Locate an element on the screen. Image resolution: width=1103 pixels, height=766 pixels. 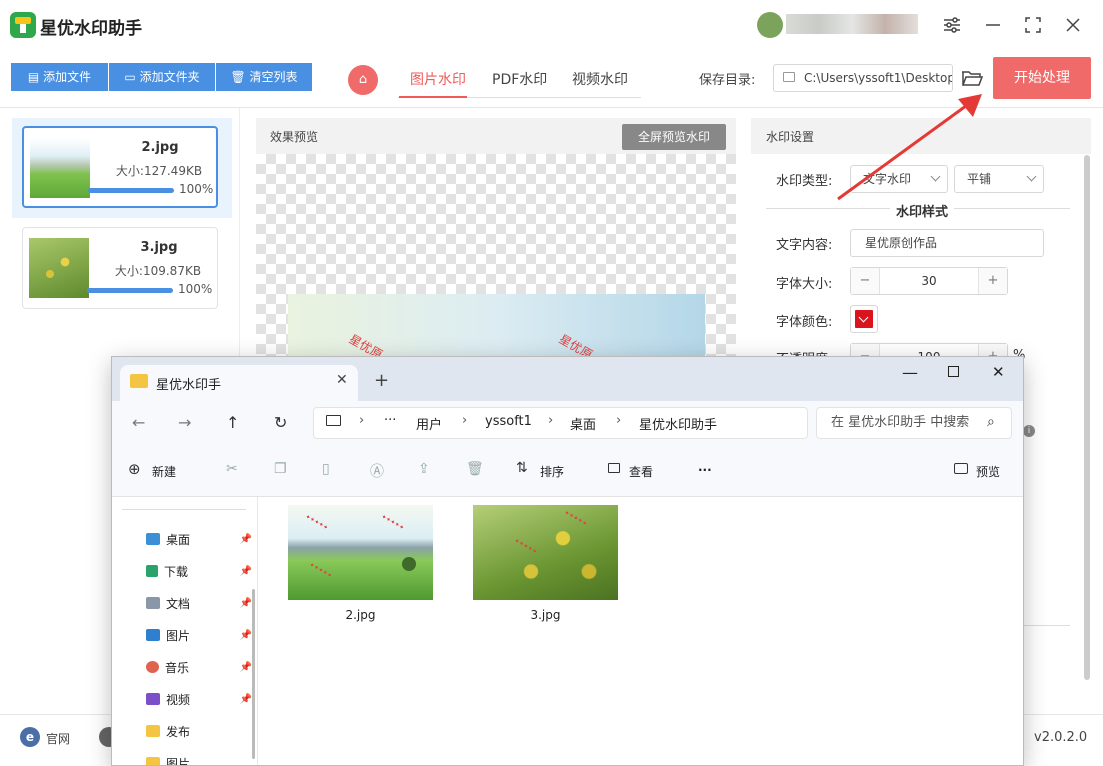
minimize-button is located at coordinates (993, 25).